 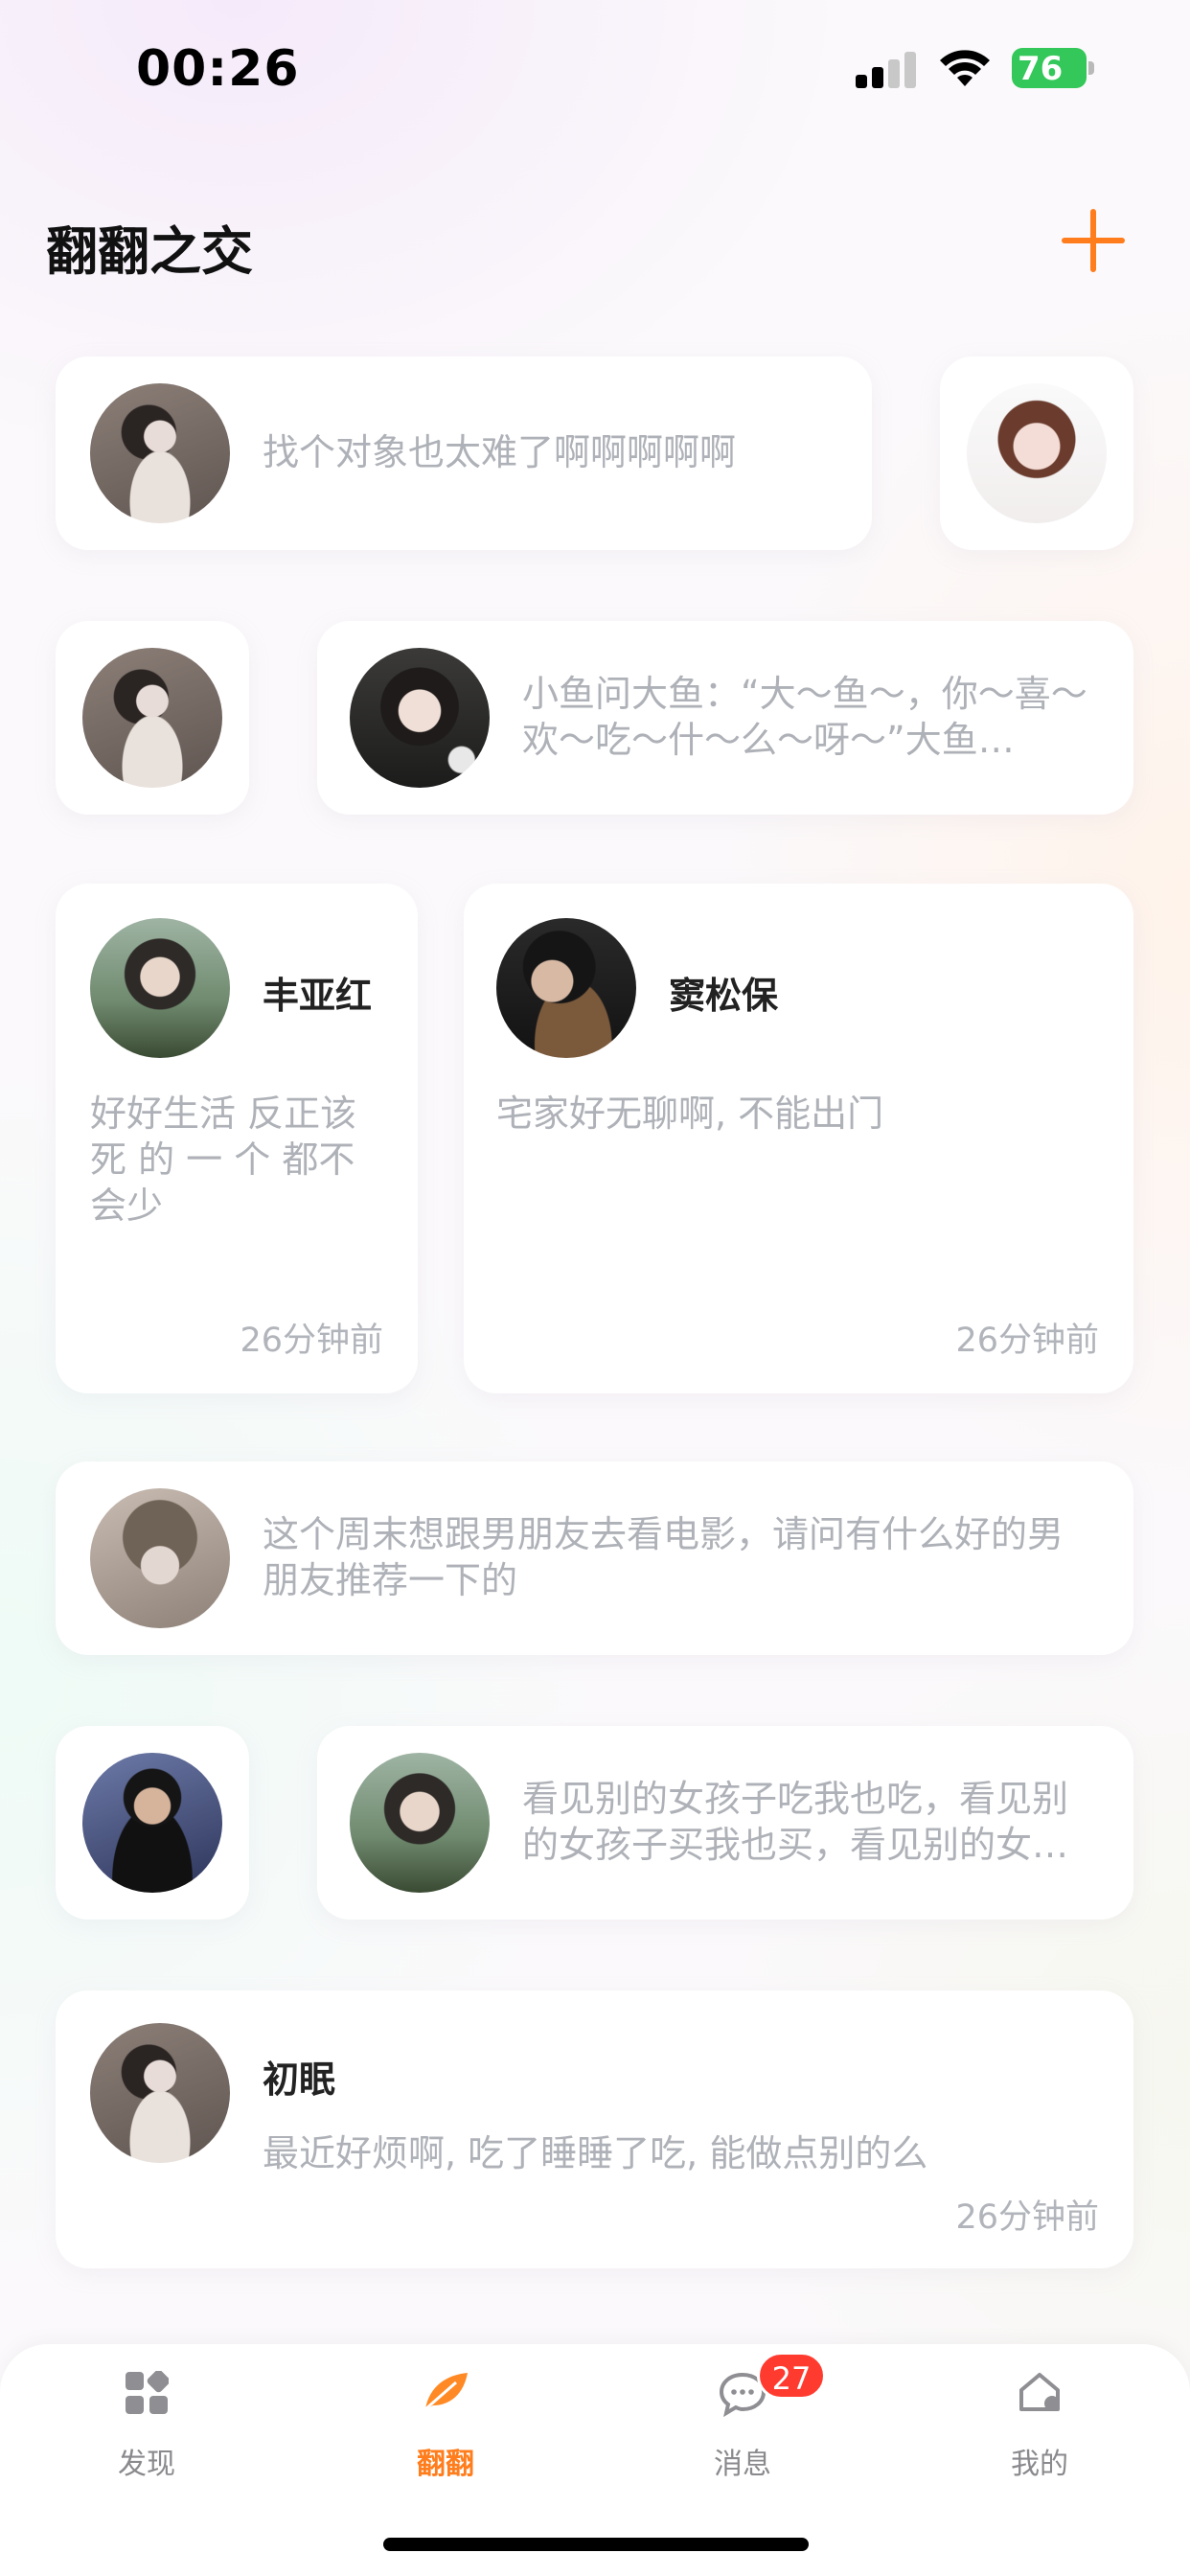 I want to click on feed-card: 这个周末想跟男朋友去看电影，请问有什么好的男朋友推荐一下的, so click(x=594, y=1558).